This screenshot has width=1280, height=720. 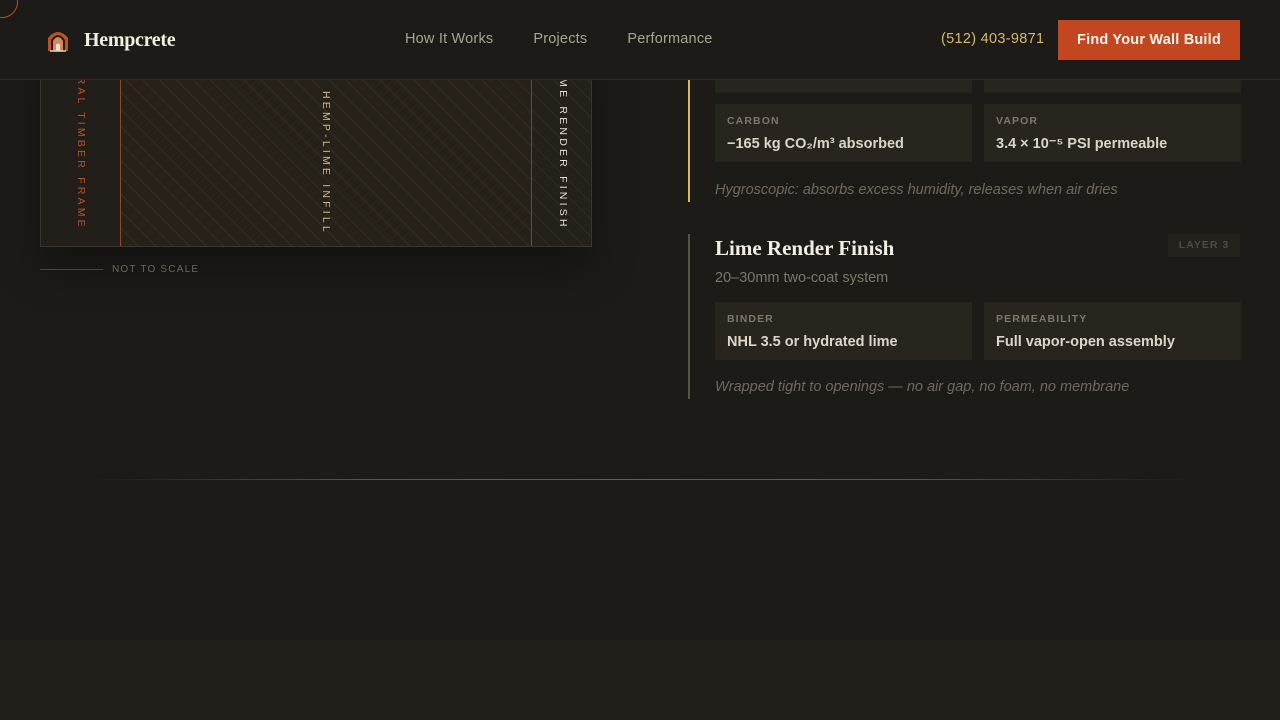 What do you see at coordinates (843, 331) in the screenshot?
I see `spec-card-binder: Binder NHL 3.5 or hydrated lime` at bounding box center [843, 331].